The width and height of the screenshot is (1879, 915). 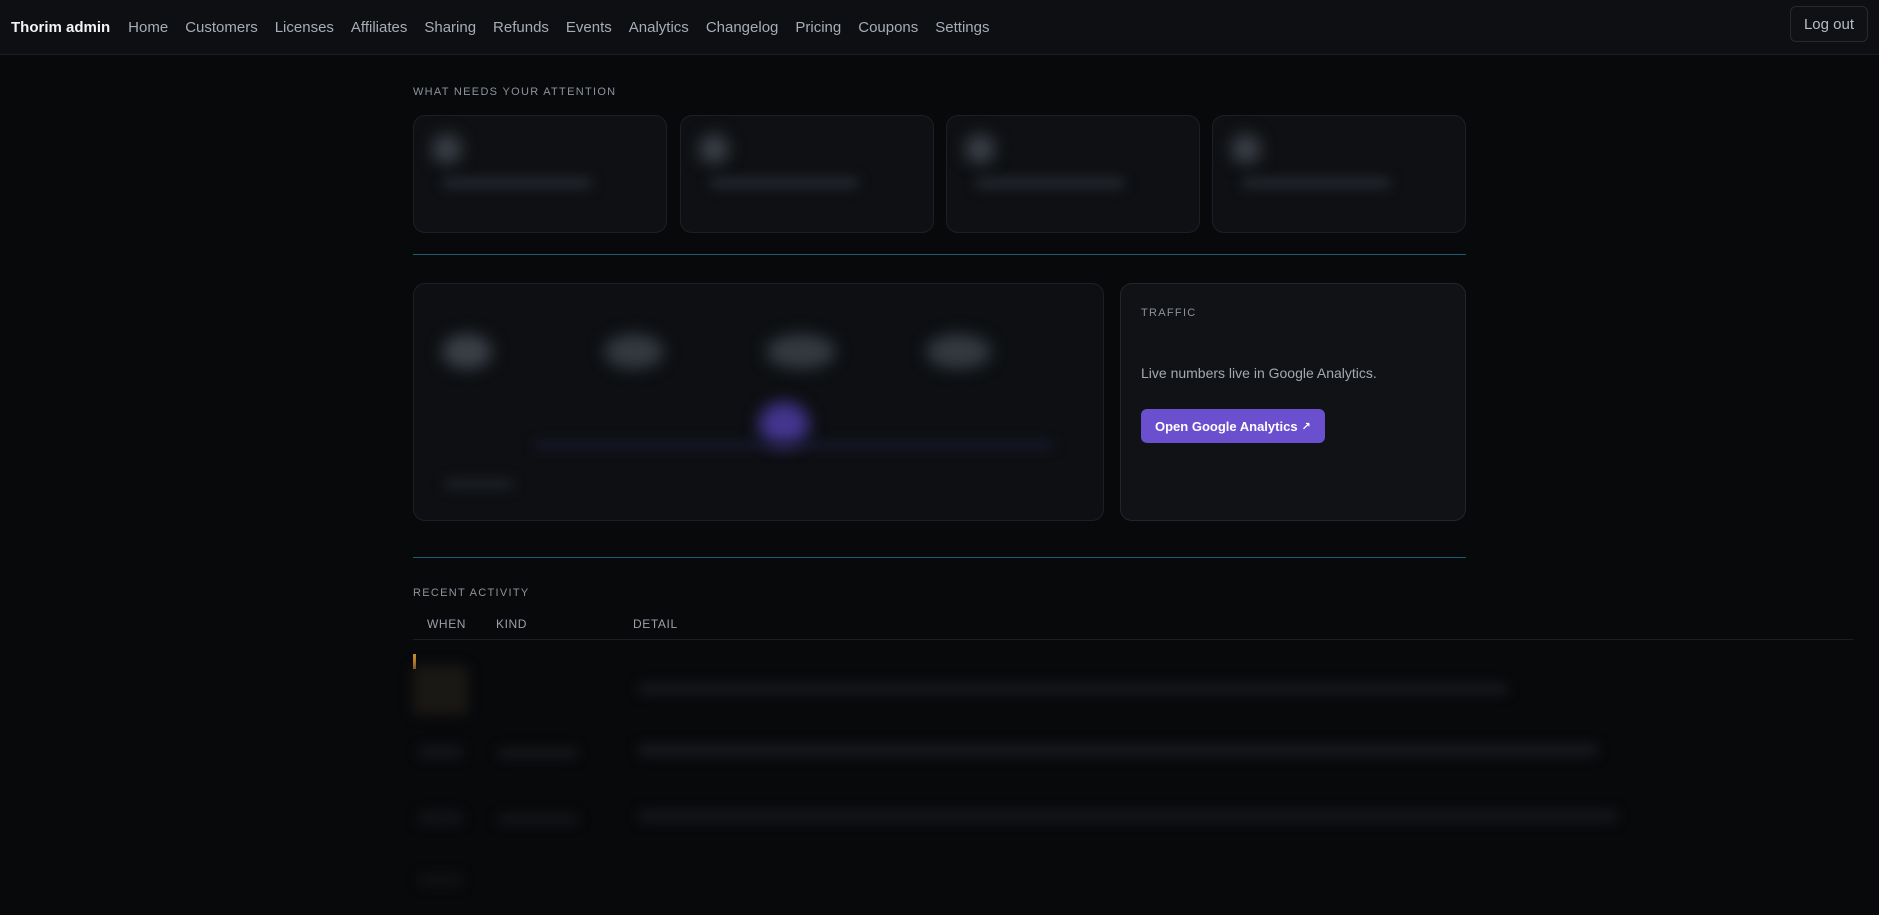 I want to click on stats-card, so click(x=758, y=402).